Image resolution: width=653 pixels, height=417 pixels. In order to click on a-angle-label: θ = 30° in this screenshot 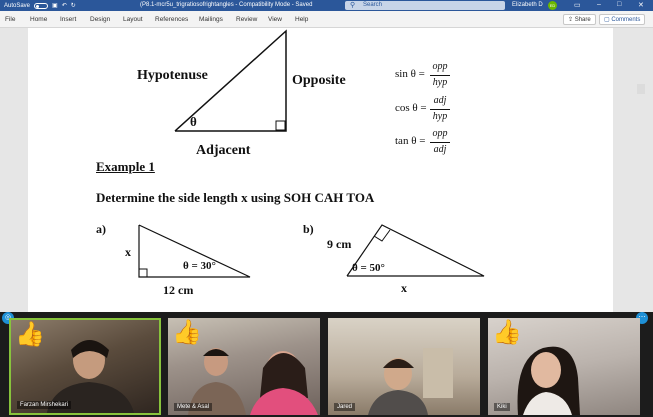, I will do `click(199, 266)`.